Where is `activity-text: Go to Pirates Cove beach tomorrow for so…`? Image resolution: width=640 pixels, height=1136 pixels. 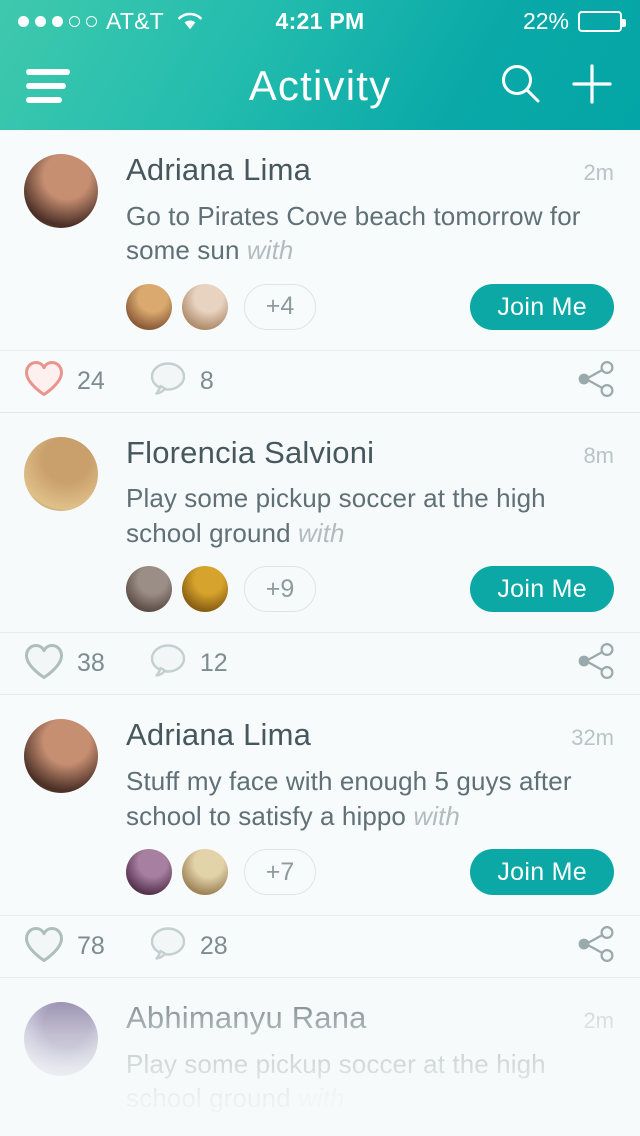
activity-text: Go to Pirates Cove beach tomorrow for so… is located at coordinates (353, 233).